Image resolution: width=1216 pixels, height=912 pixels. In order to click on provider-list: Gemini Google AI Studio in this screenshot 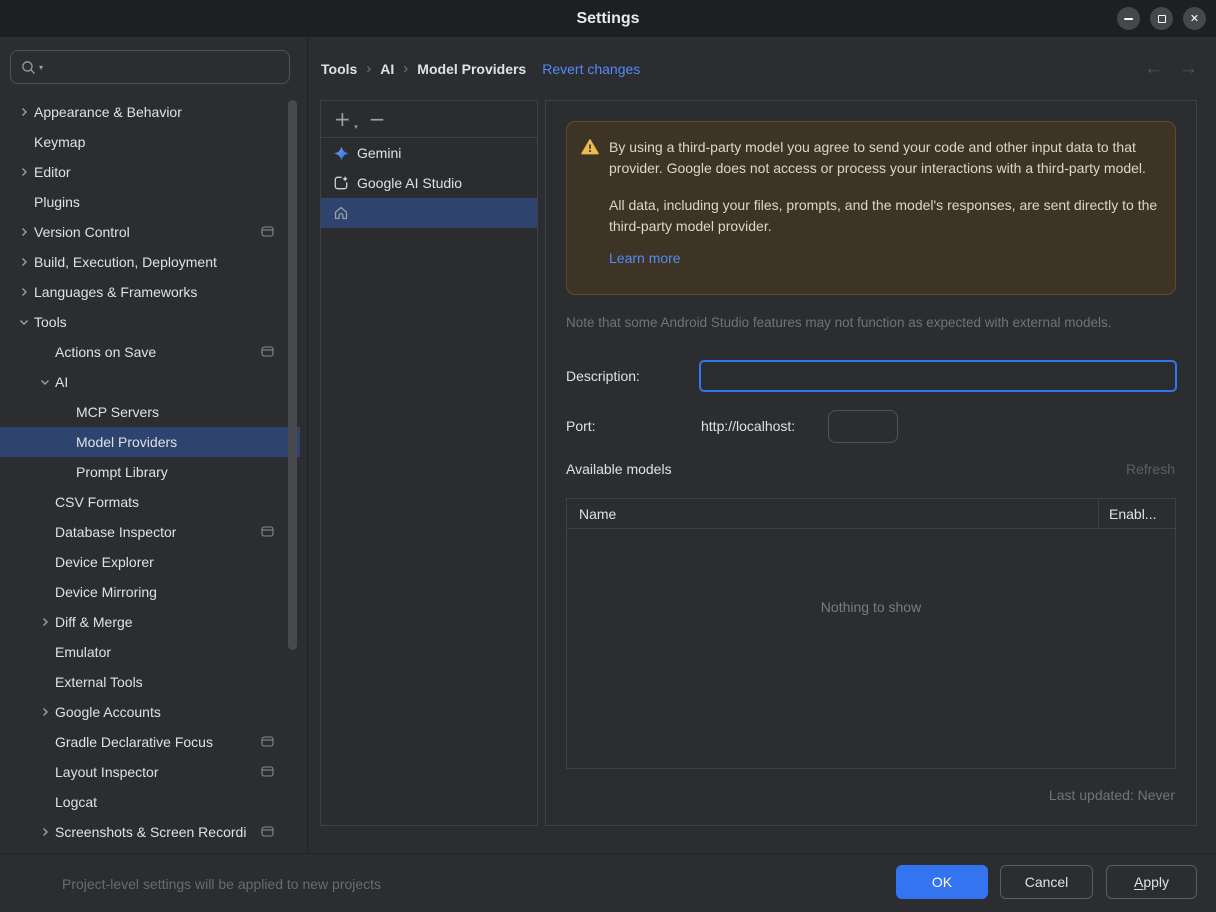, I will do `click(429, 183)`.